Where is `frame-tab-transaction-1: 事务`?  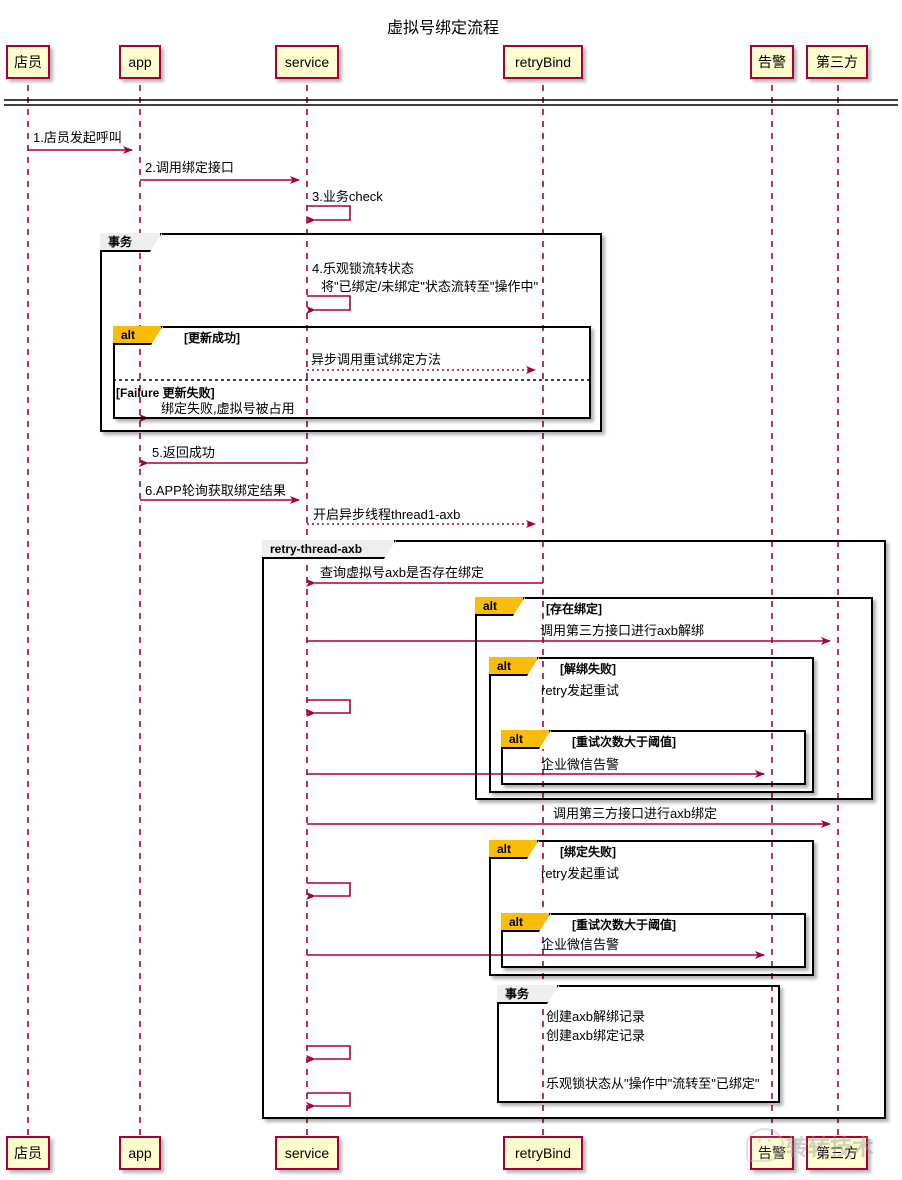
frame-tab-transaction-1: 事务 is located at coordinates (131, 242).